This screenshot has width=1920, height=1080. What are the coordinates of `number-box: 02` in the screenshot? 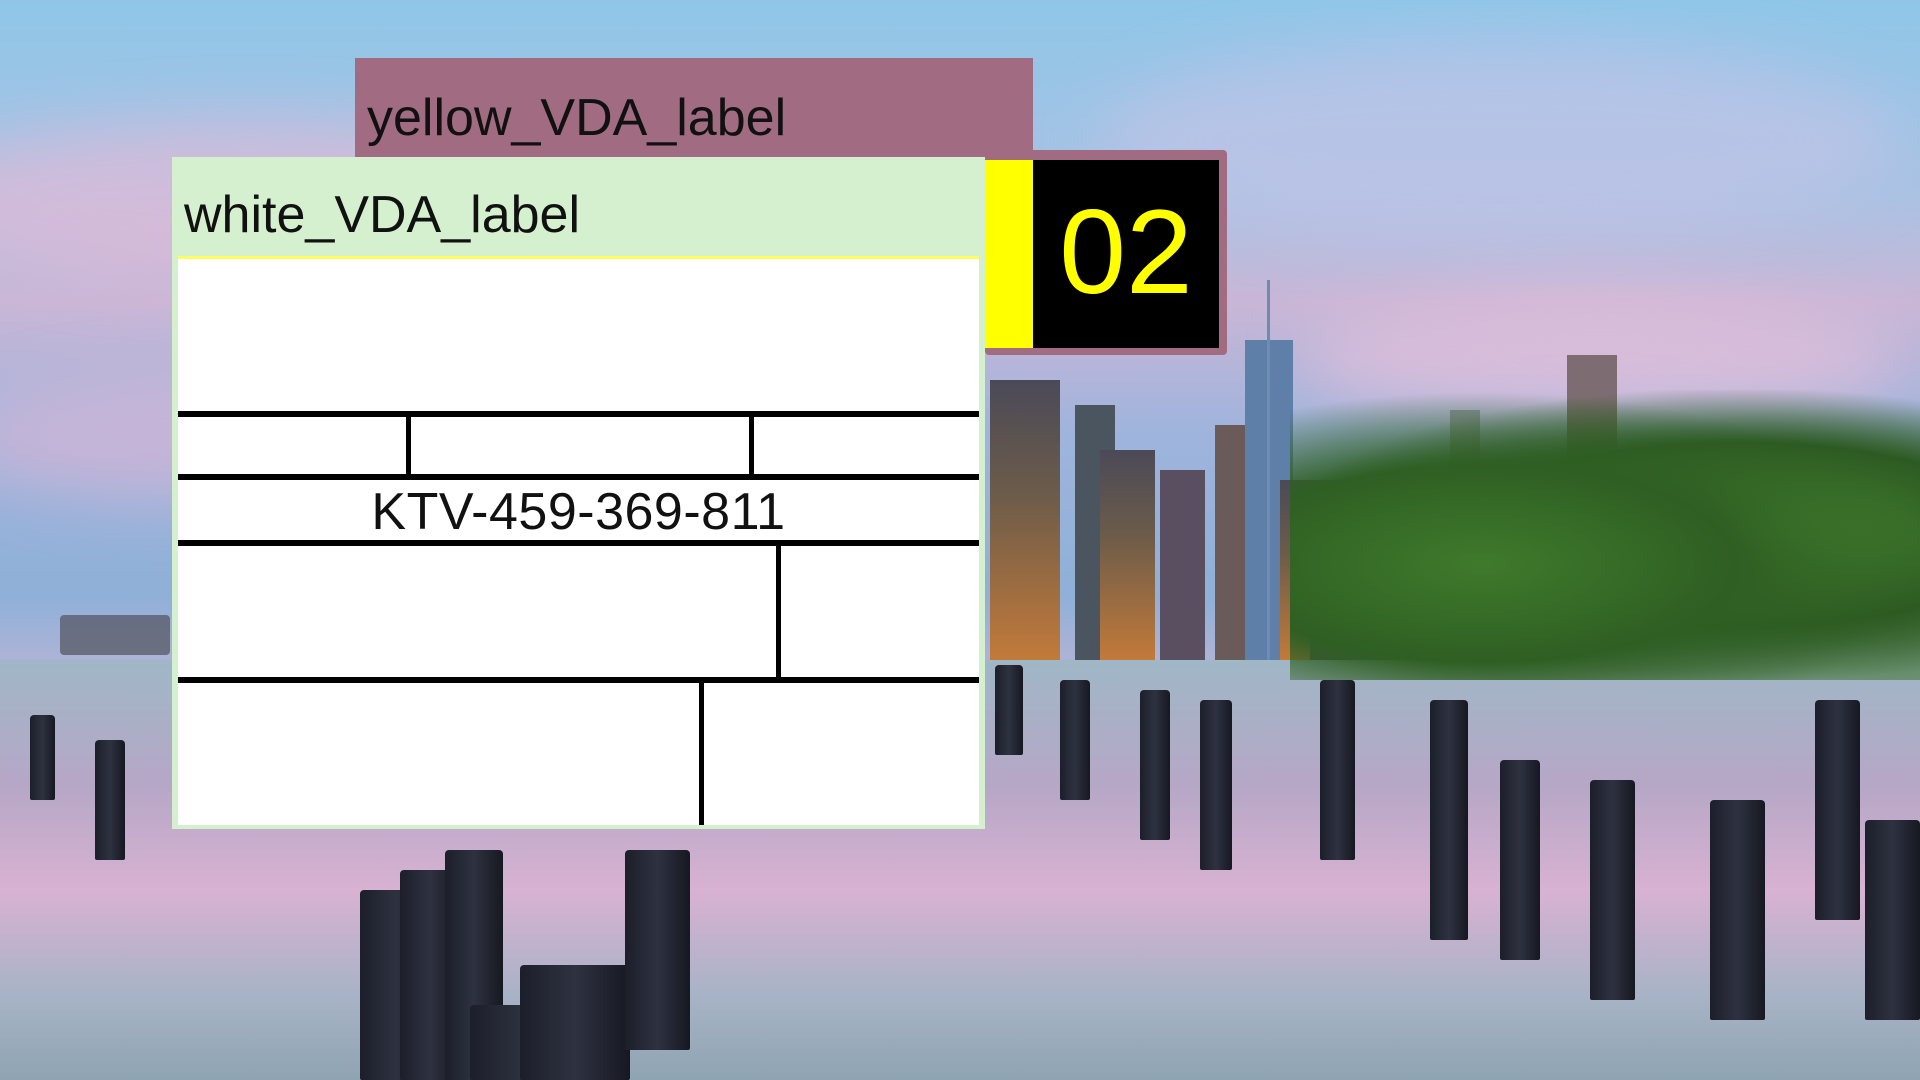 It's located at (1126, 254).